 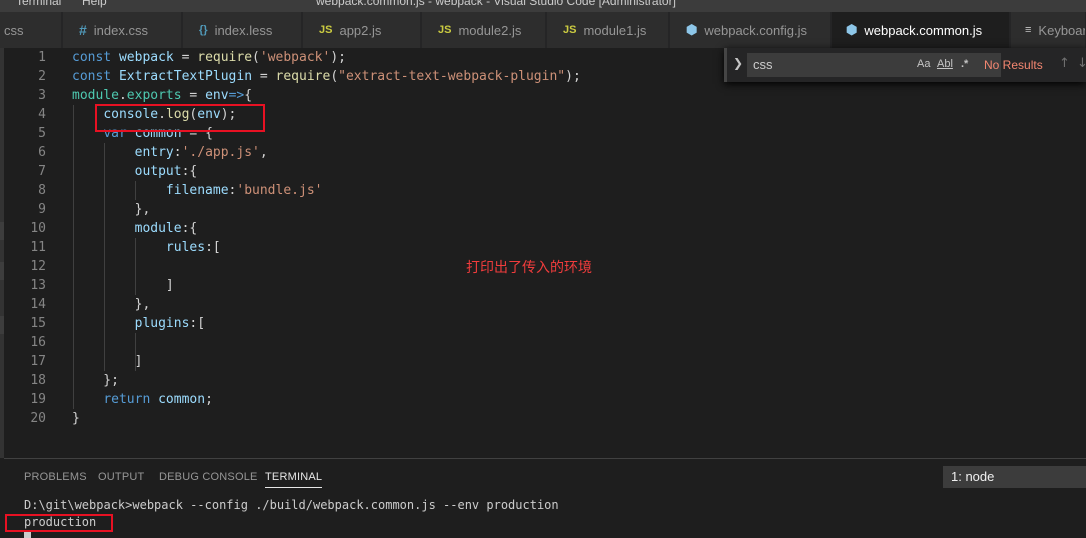 What do you see at coordinates (1014, 477) in the screenshot?
I see `terminal-selector: 1: node` at bounding box center [1014, 477].